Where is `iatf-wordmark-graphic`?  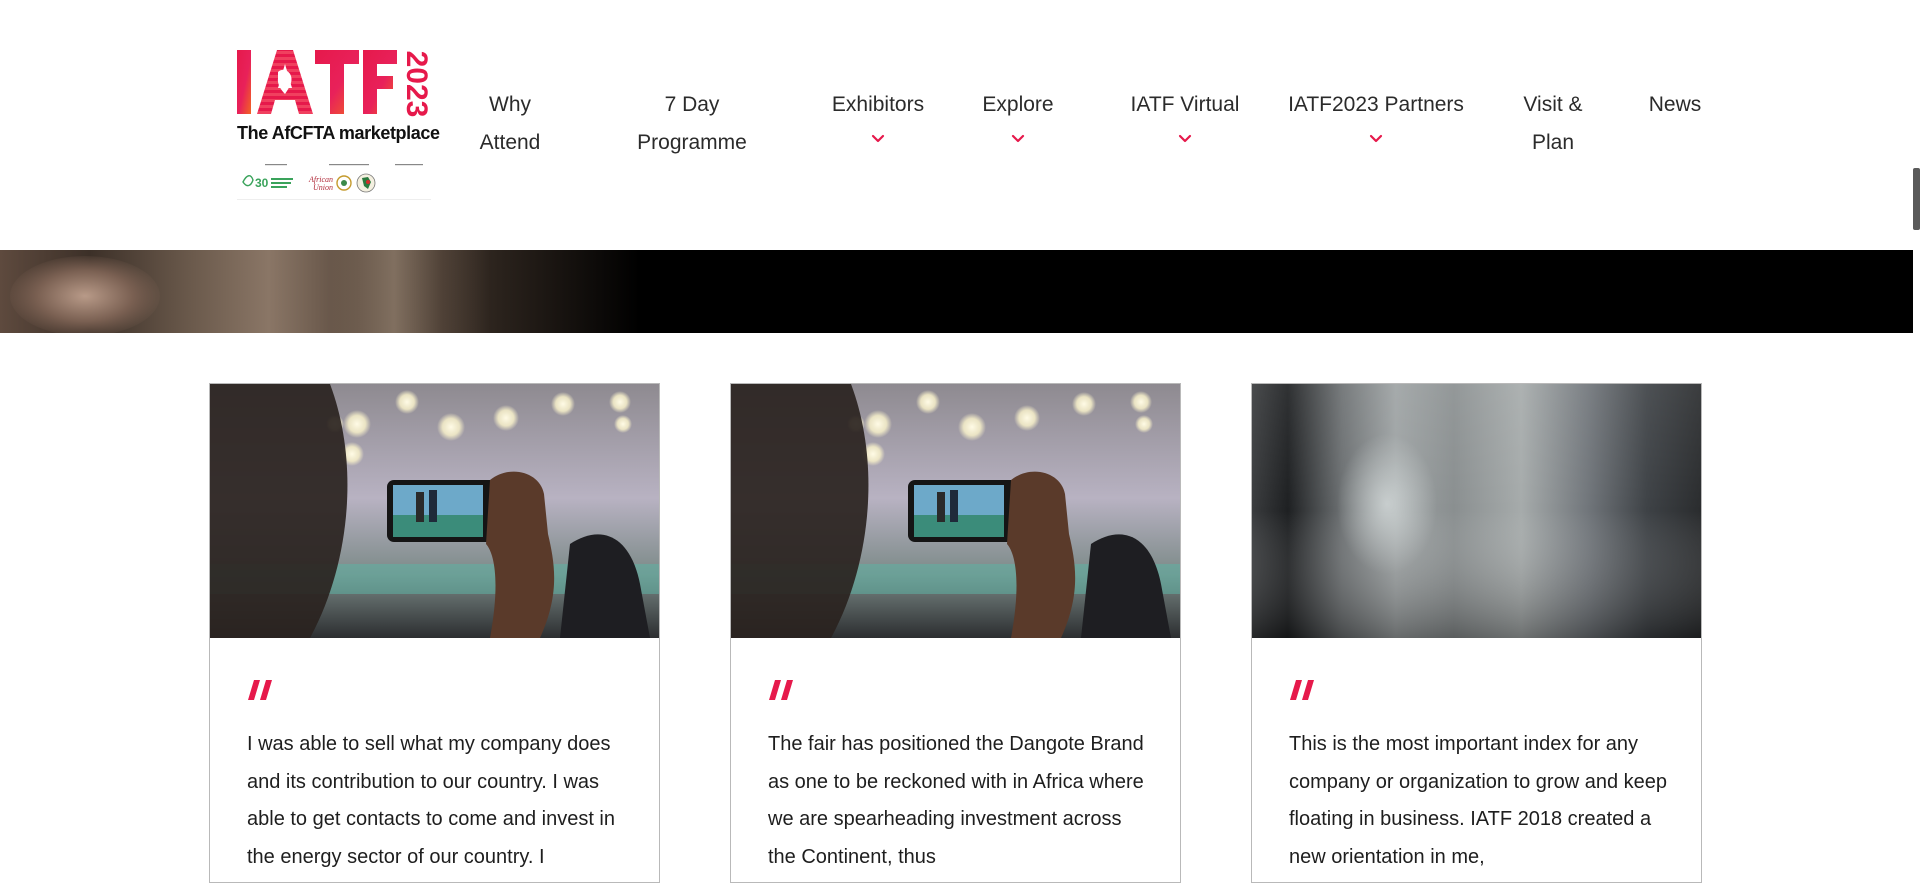
iatf-wordmark-graphic is located at coordinates (317, 82).